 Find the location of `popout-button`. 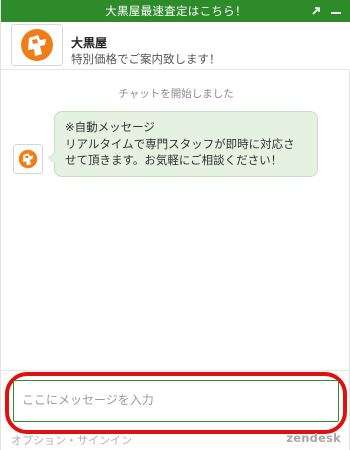

popout-button is located at coordinates (316, 11).